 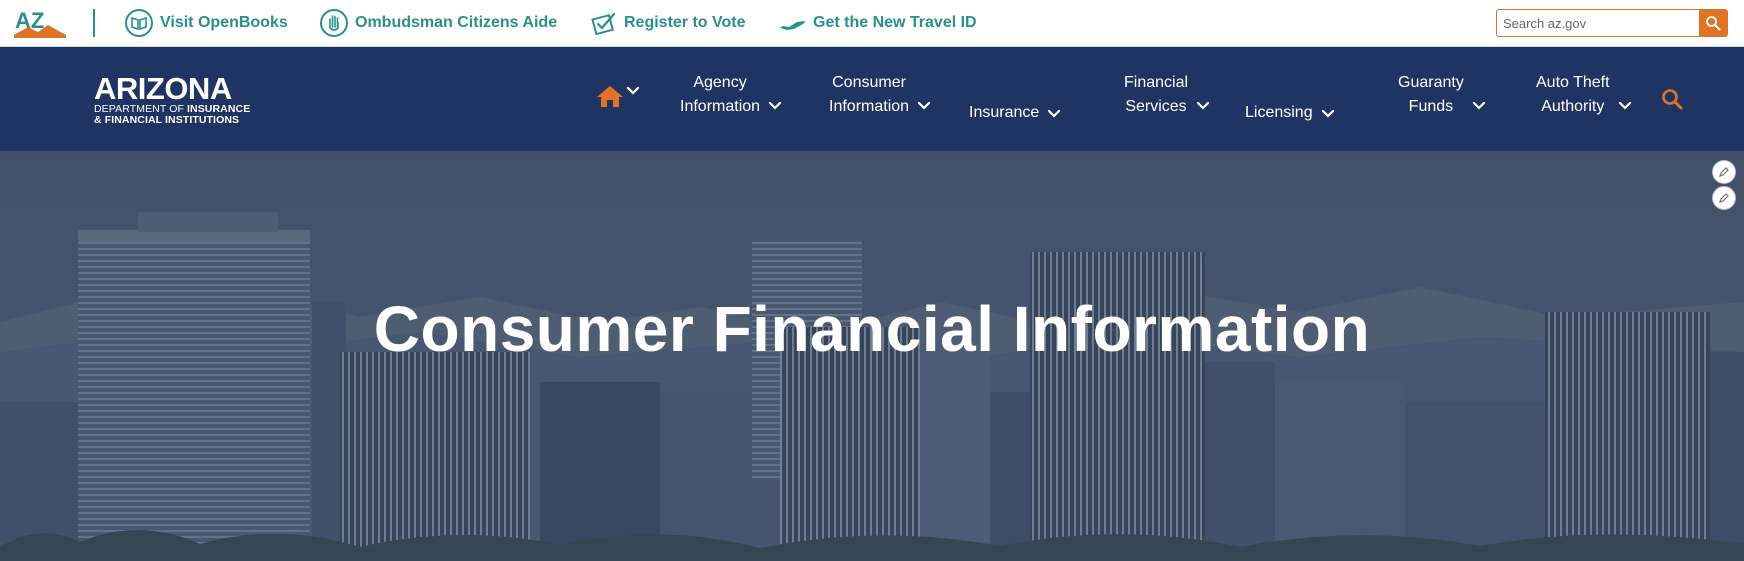 What do you see at coordinates (720, 82) in the screenshot?
I see `nav-label-line1: Agency` at bounding box center [720, 82].